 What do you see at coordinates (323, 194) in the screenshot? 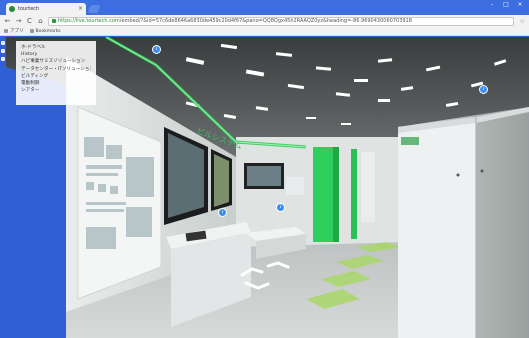
I see `green-pillar` at bounding box center [323, 194].